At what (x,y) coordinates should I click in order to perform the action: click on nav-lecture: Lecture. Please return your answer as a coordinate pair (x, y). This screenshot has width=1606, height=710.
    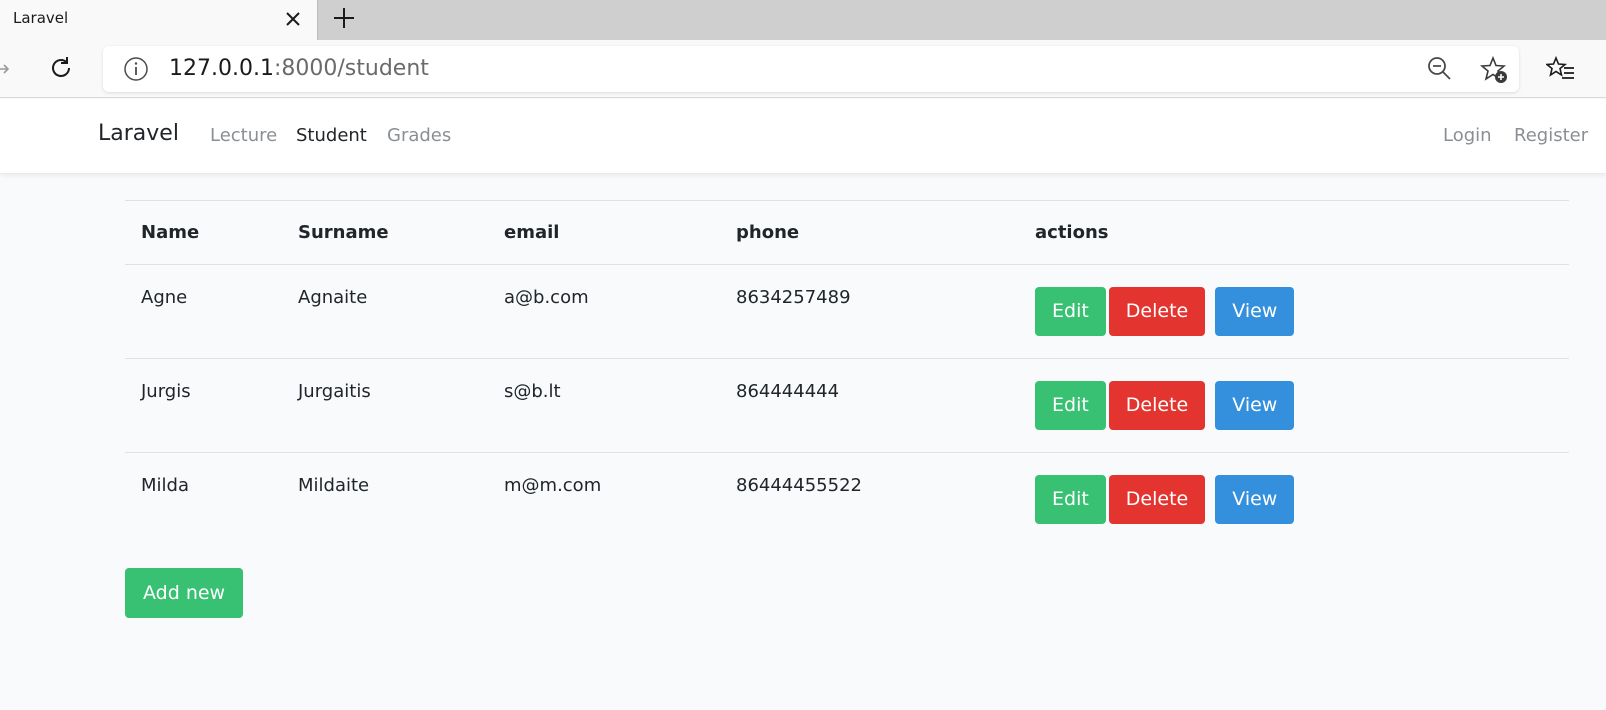
    Looking at the image, I should click on (243, 135).